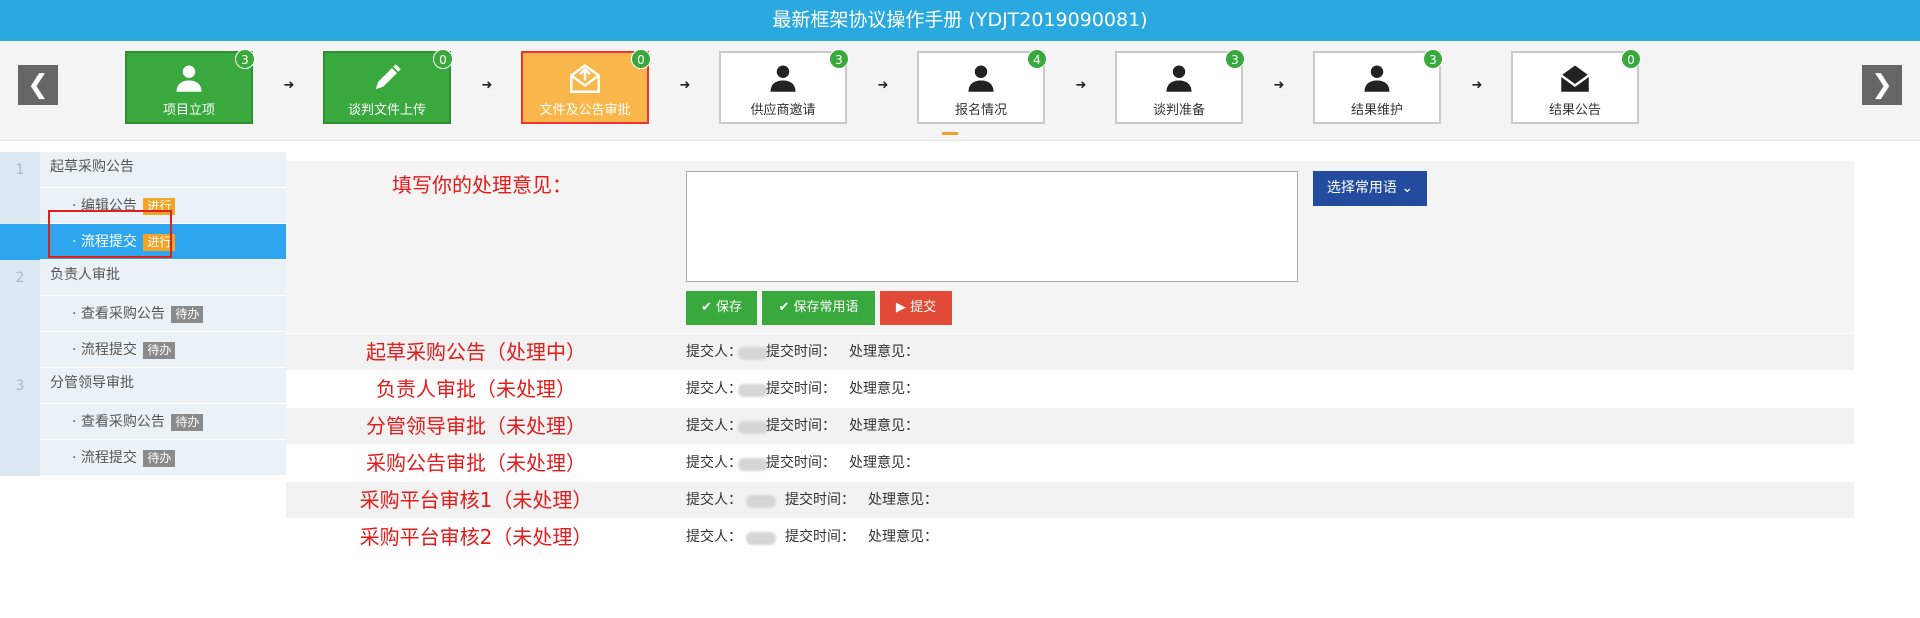 The width and height of the screenshot is (1920, 618). I want to click on record-title: 采购公告审批（未处理）, so click(476, 463).